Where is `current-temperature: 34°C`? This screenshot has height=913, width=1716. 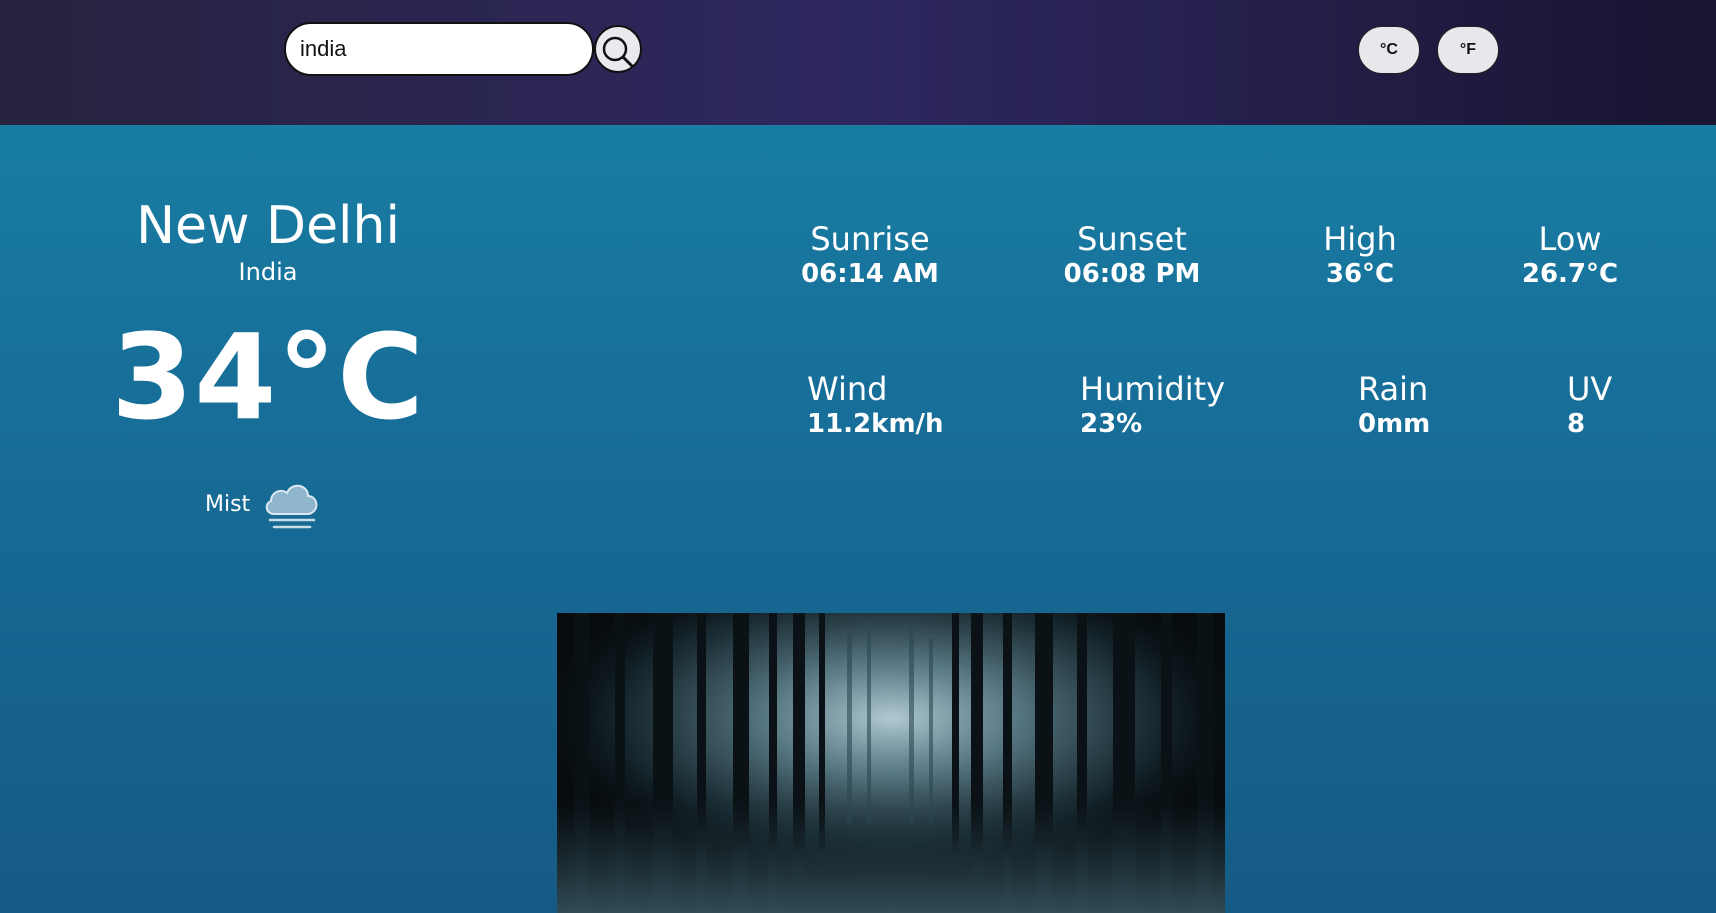
current-temperature: 34°C is located at coordinates (268, 377).